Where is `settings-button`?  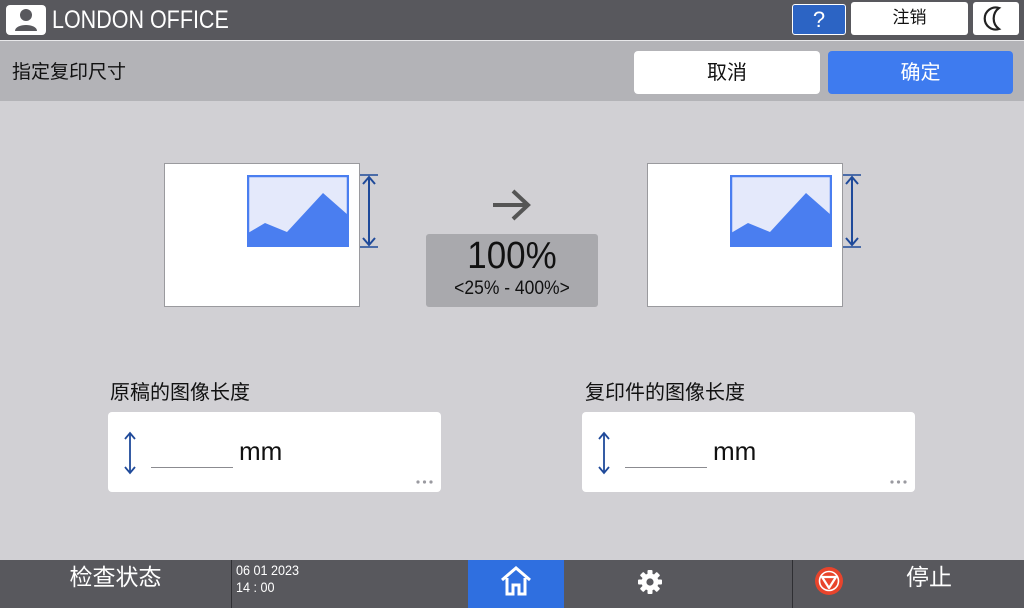 settings-button is located at coordinates (650, 584).